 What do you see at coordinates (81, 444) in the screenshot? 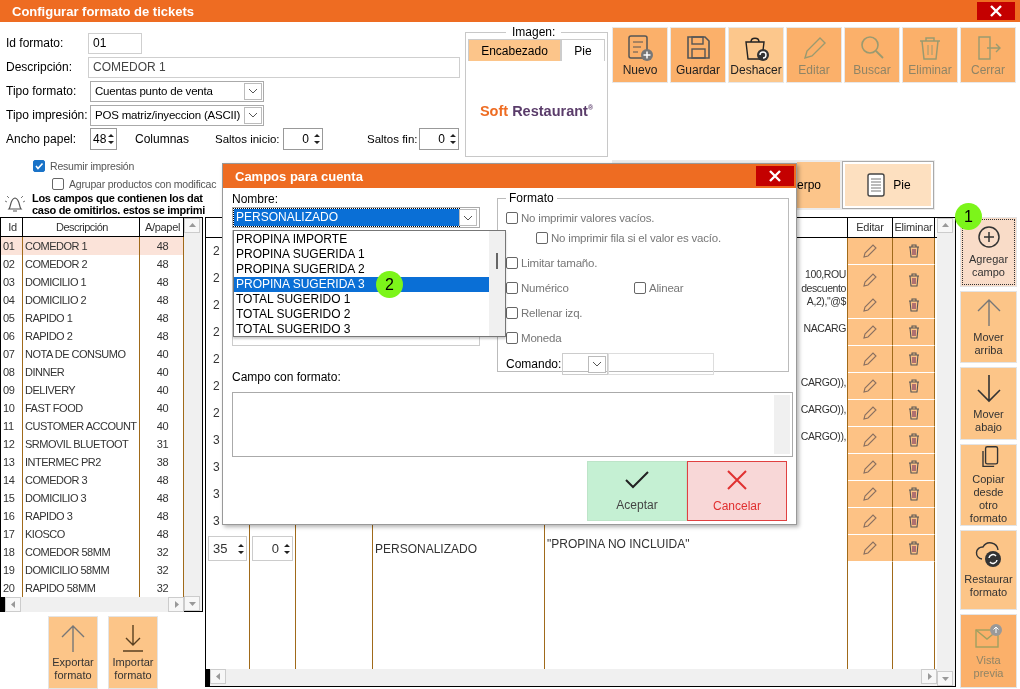
I see `table-cell: SRMOVIL BLUETOOT` at bounding box center [81, 444].